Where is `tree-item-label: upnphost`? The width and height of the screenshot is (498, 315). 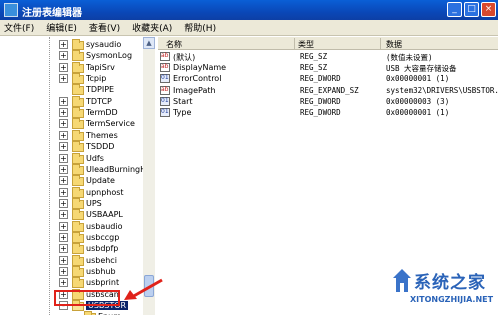 tree-item-label: upnphost is located at coordinates (105, 192).